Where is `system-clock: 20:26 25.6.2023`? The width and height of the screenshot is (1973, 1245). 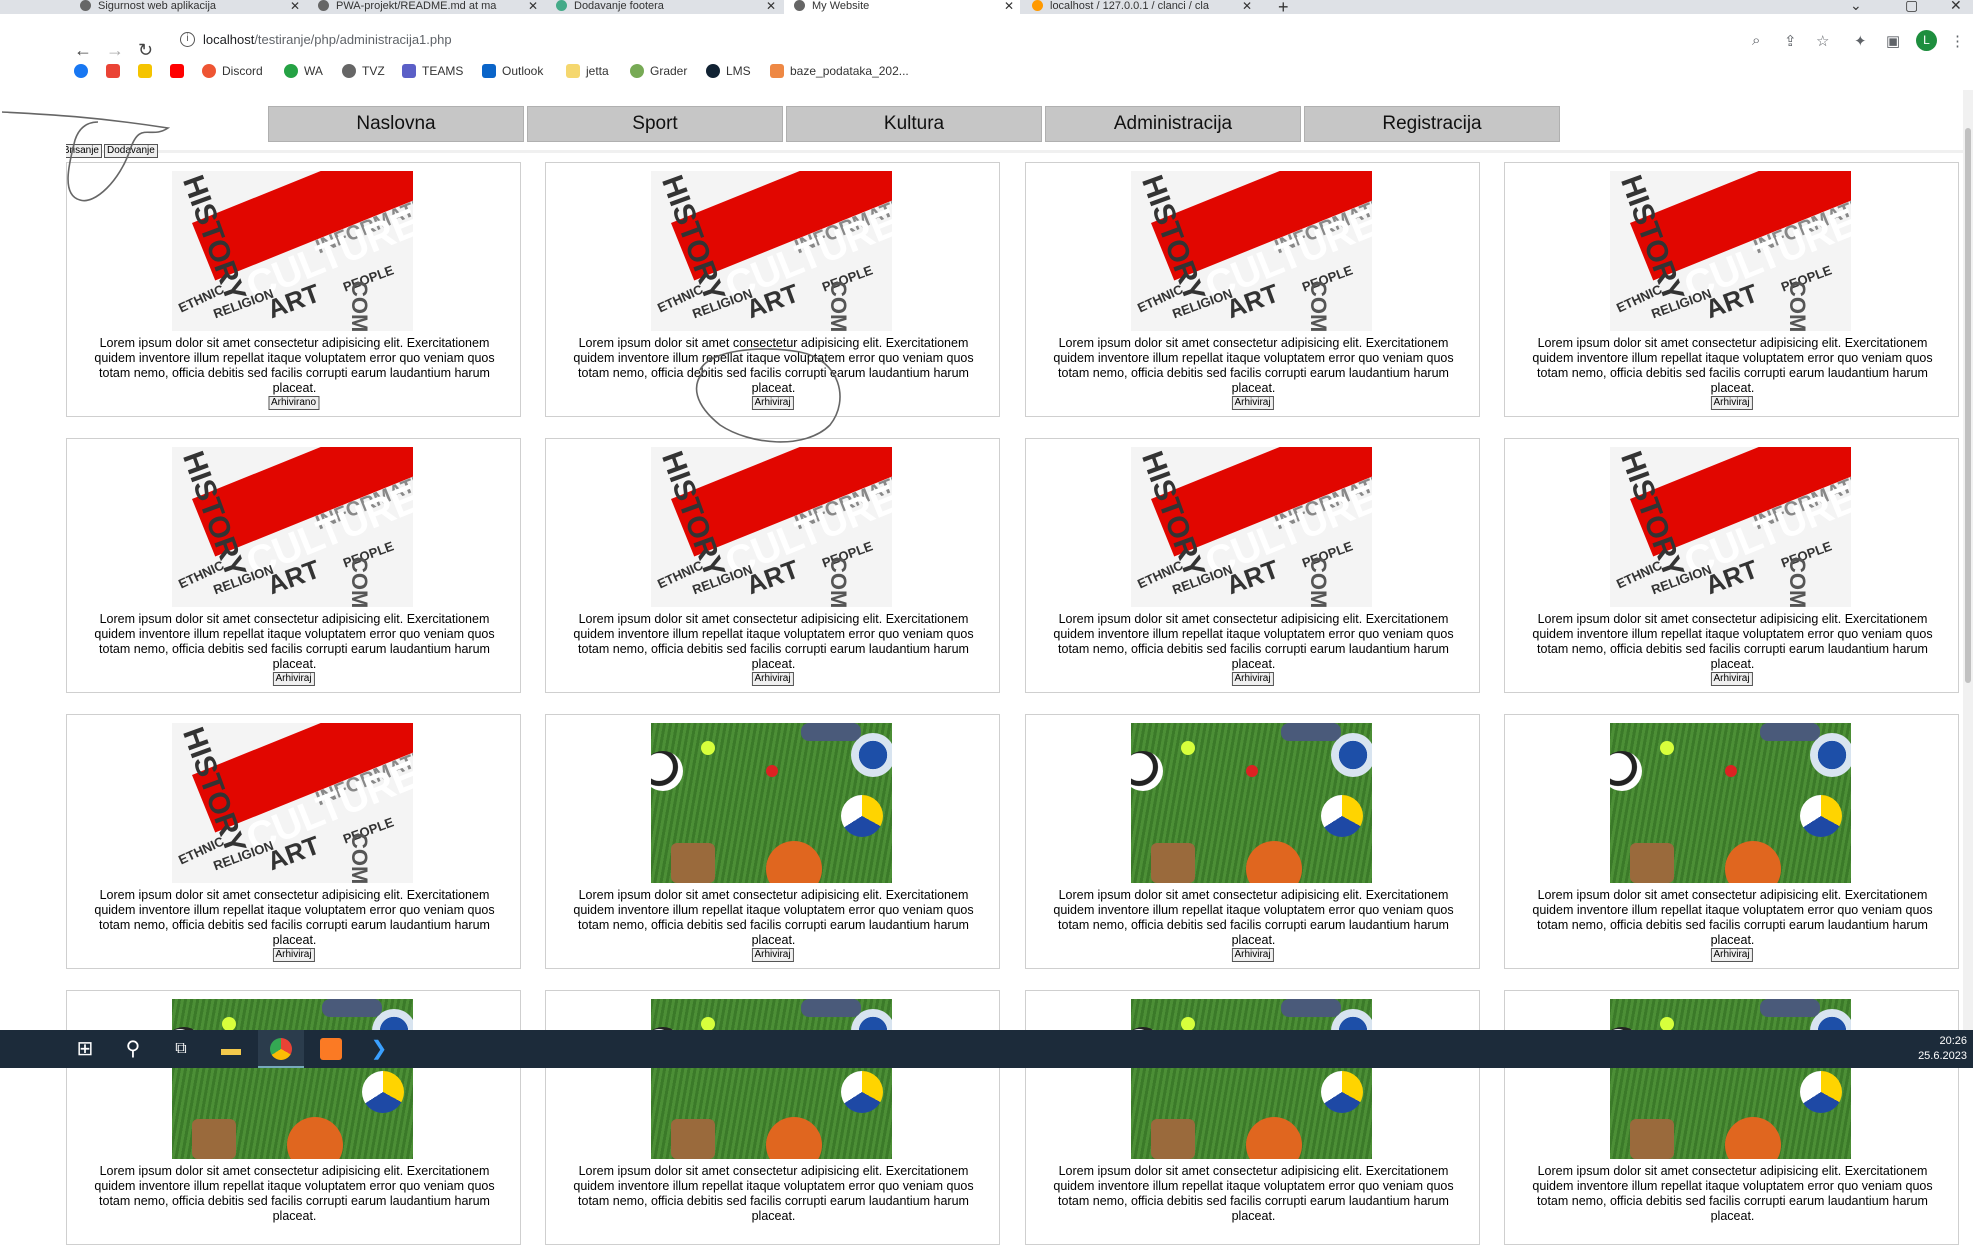
system-clock: 20:26 25.6.2023 is located at coordinates (1942, 1049).